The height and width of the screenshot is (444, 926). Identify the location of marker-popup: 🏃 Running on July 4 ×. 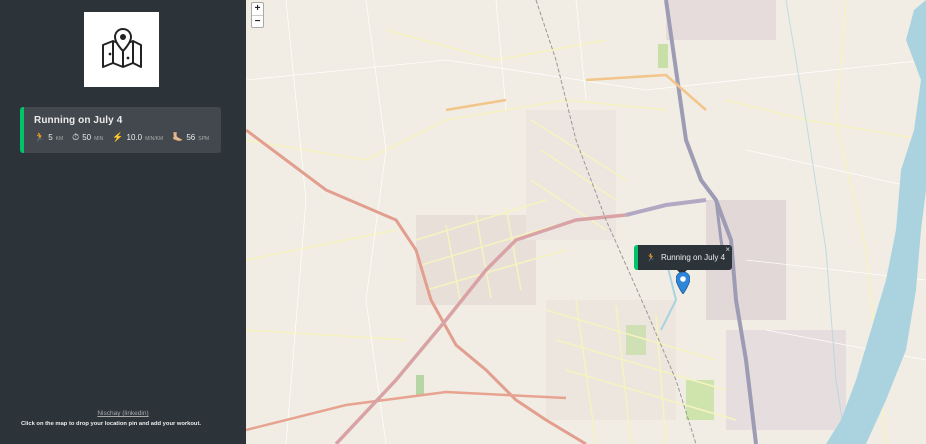
(683, 257).